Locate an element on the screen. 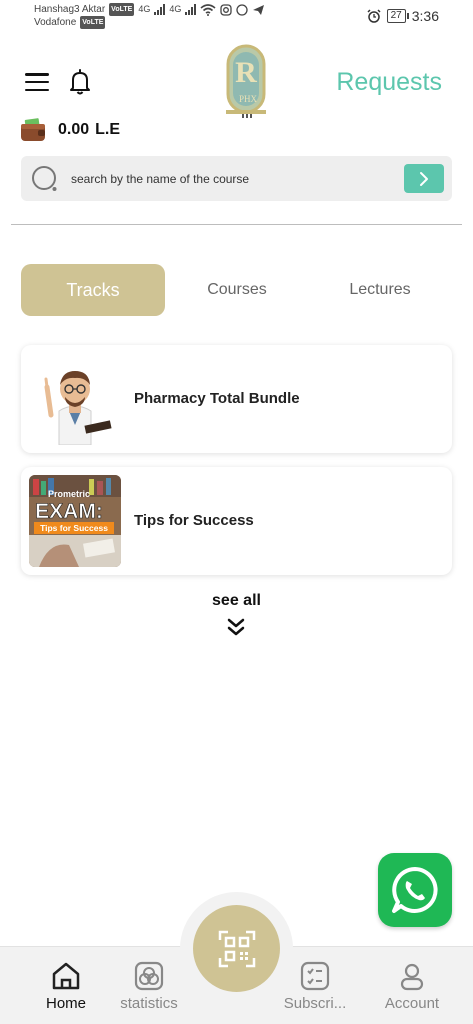  home-icon is located at coordinates (66, 976).